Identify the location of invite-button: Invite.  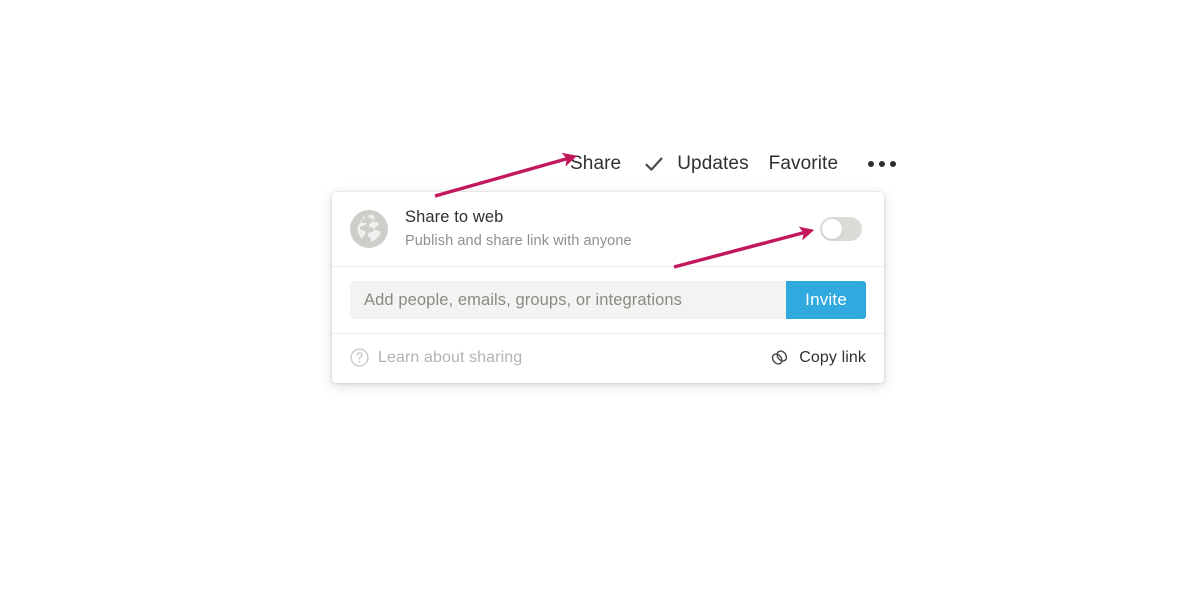
(826, 300).